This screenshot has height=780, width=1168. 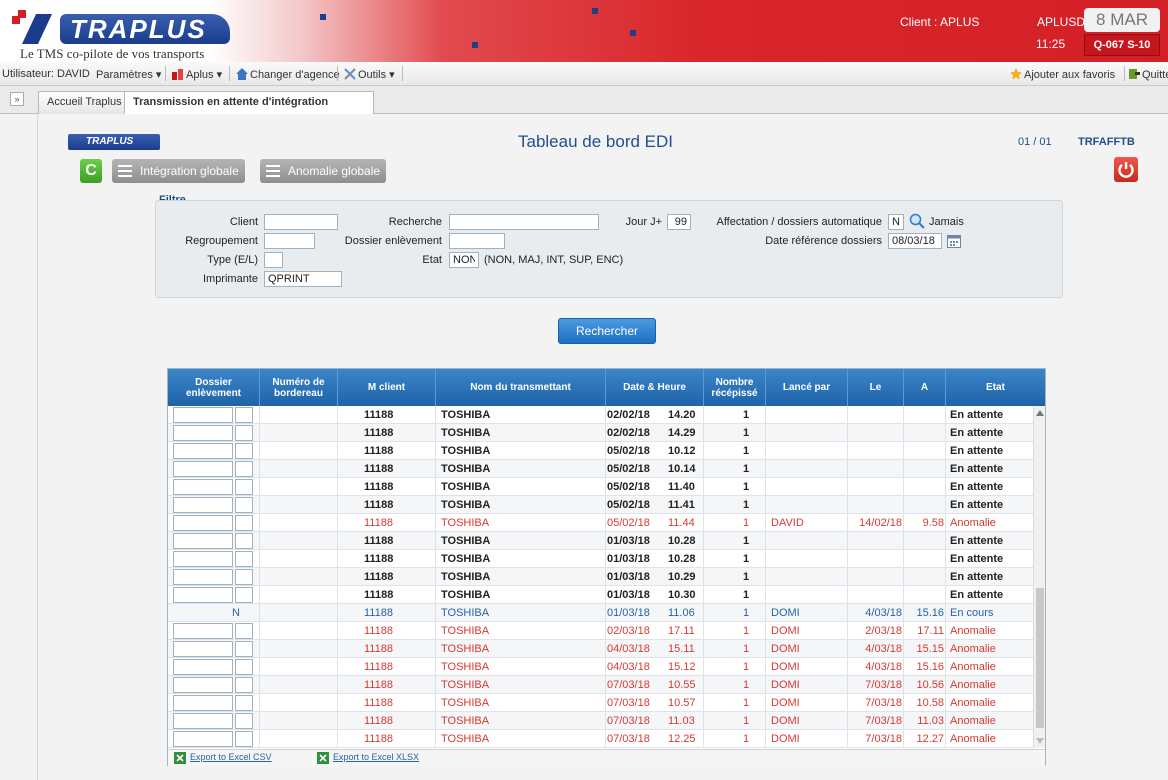 I want to click on scrollbar-thumb, so click(x=1040, y=658).